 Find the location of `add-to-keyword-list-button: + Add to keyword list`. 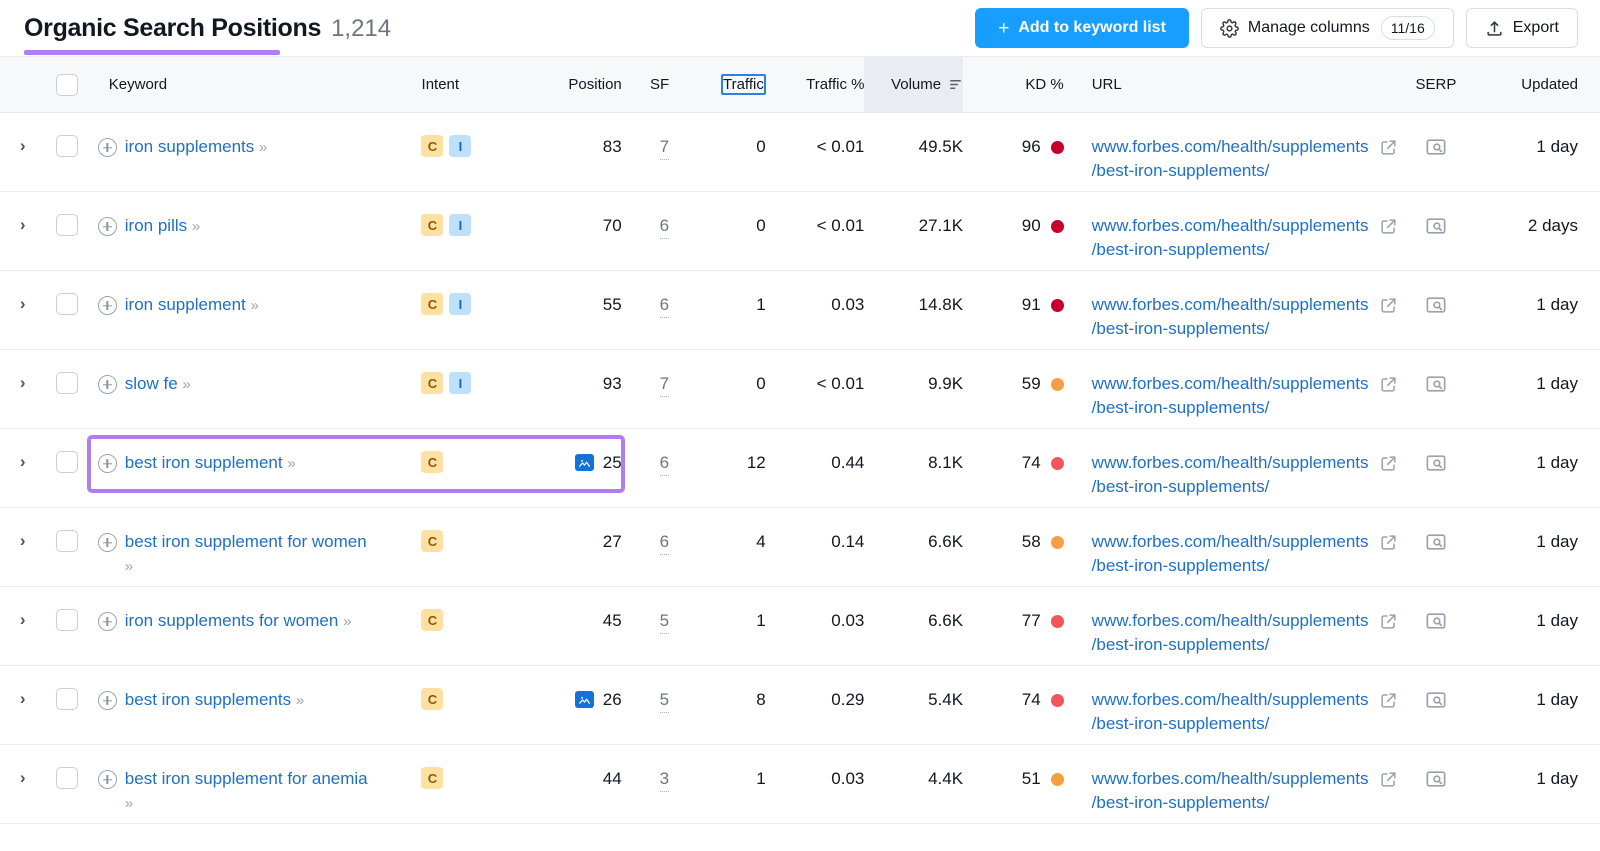

add-to-keyword-list-button: + Add to keyword list is located at coordinates (1082, 28).